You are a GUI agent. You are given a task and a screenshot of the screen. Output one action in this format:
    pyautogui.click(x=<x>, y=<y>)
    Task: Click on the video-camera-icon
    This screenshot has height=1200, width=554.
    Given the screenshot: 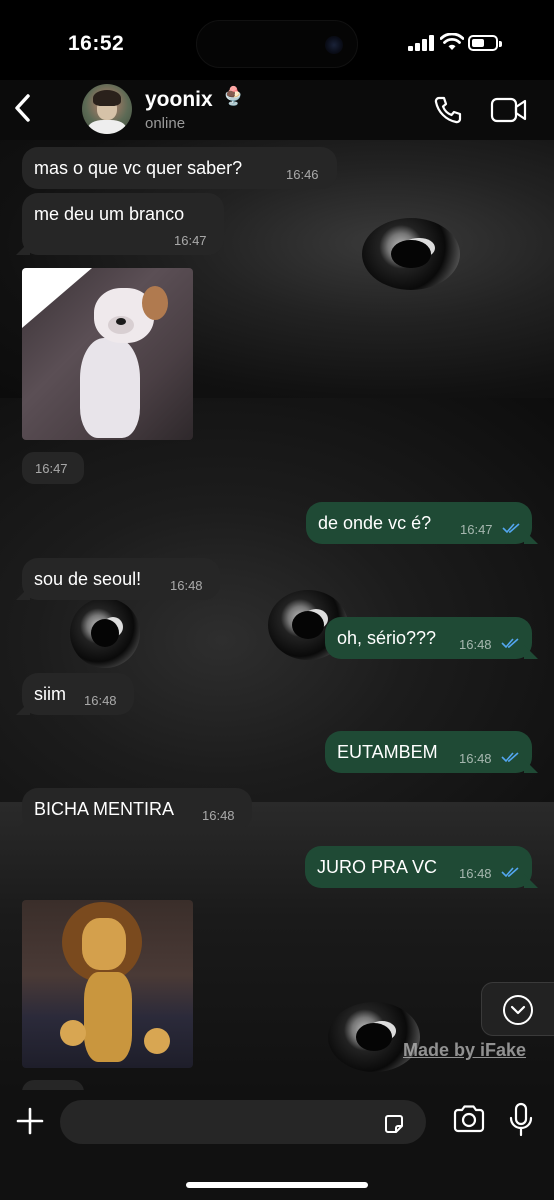 What is the action you would take?
    pyautogui.click(x=509, y=110)
    